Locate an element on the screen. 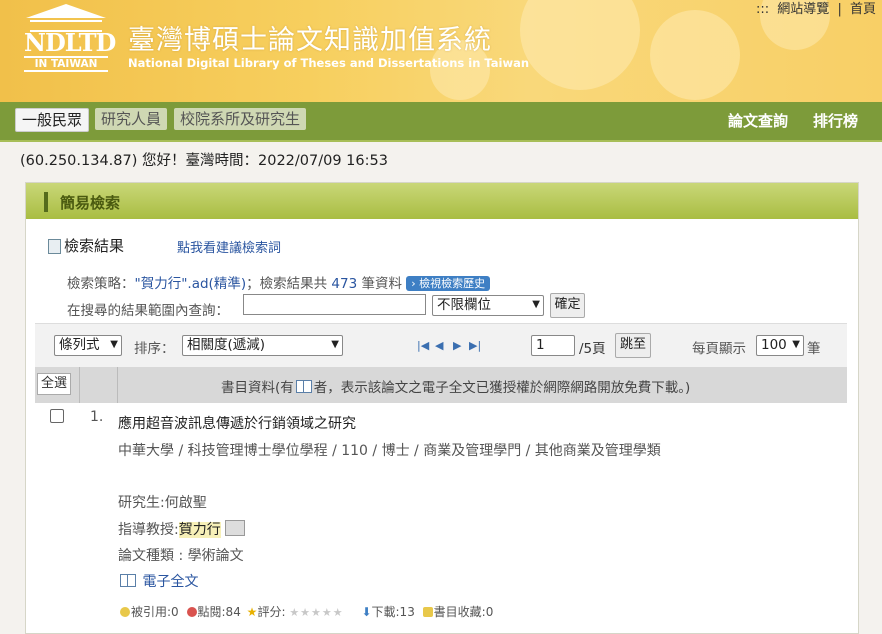  nav-thesis-search: 論文查詢 is located at coordinates (758, 120).